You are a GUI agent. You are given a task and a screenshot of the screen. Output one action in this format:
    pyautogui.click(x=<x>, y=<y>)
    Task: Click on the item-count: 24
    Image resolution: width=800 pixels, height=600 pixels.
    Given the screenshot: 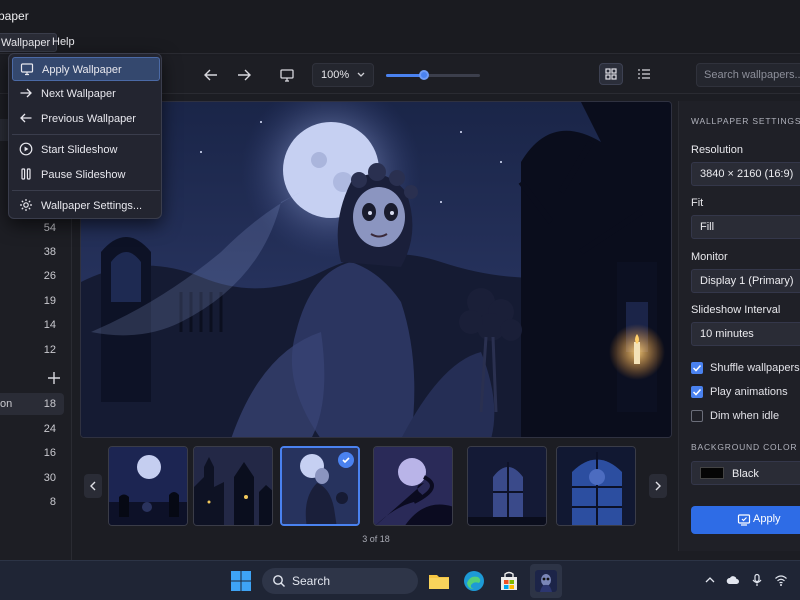 What is the action you would take?
    pyautogui.click(x=49, y=429)
    